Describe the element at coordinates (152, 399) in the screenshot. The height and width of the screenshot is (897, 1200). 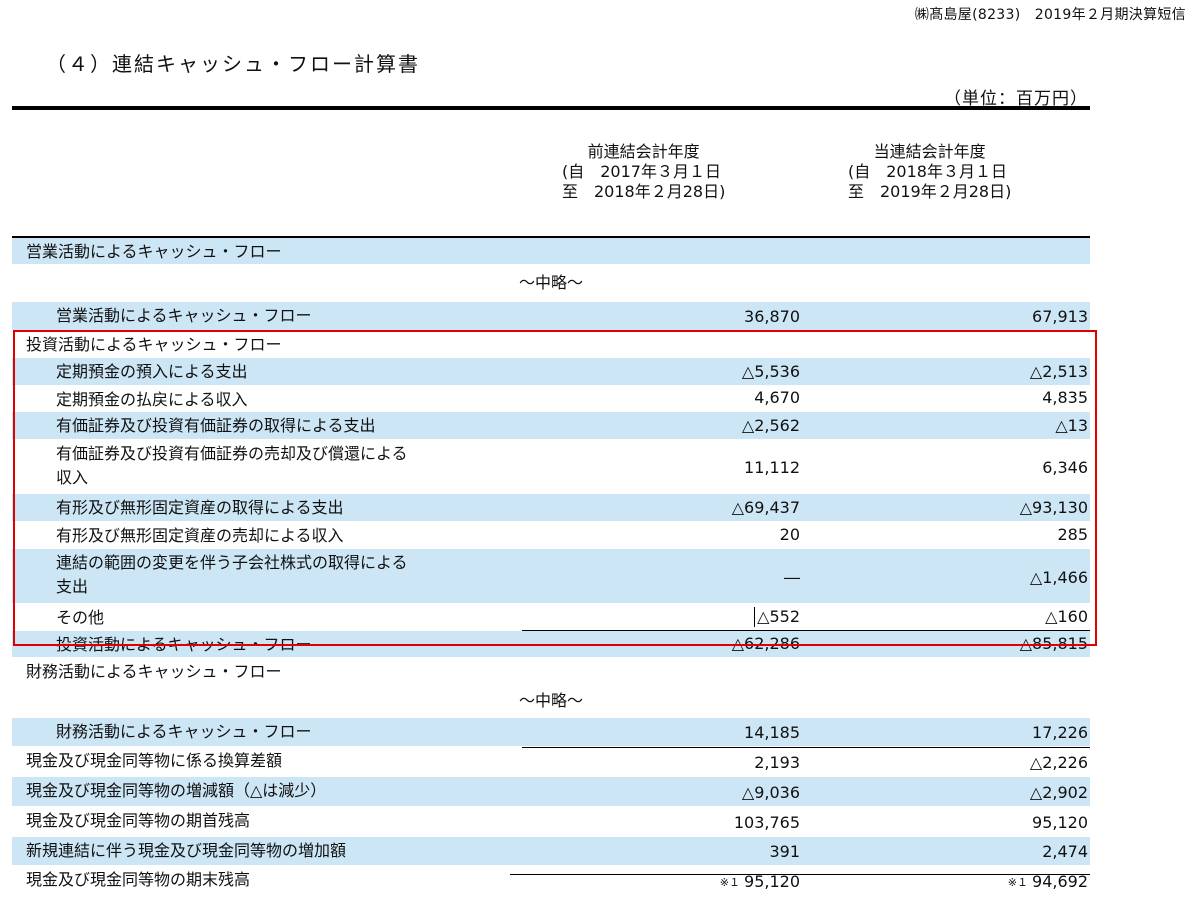
I see `row-label: 定期預金の払戻による収入` at that location.